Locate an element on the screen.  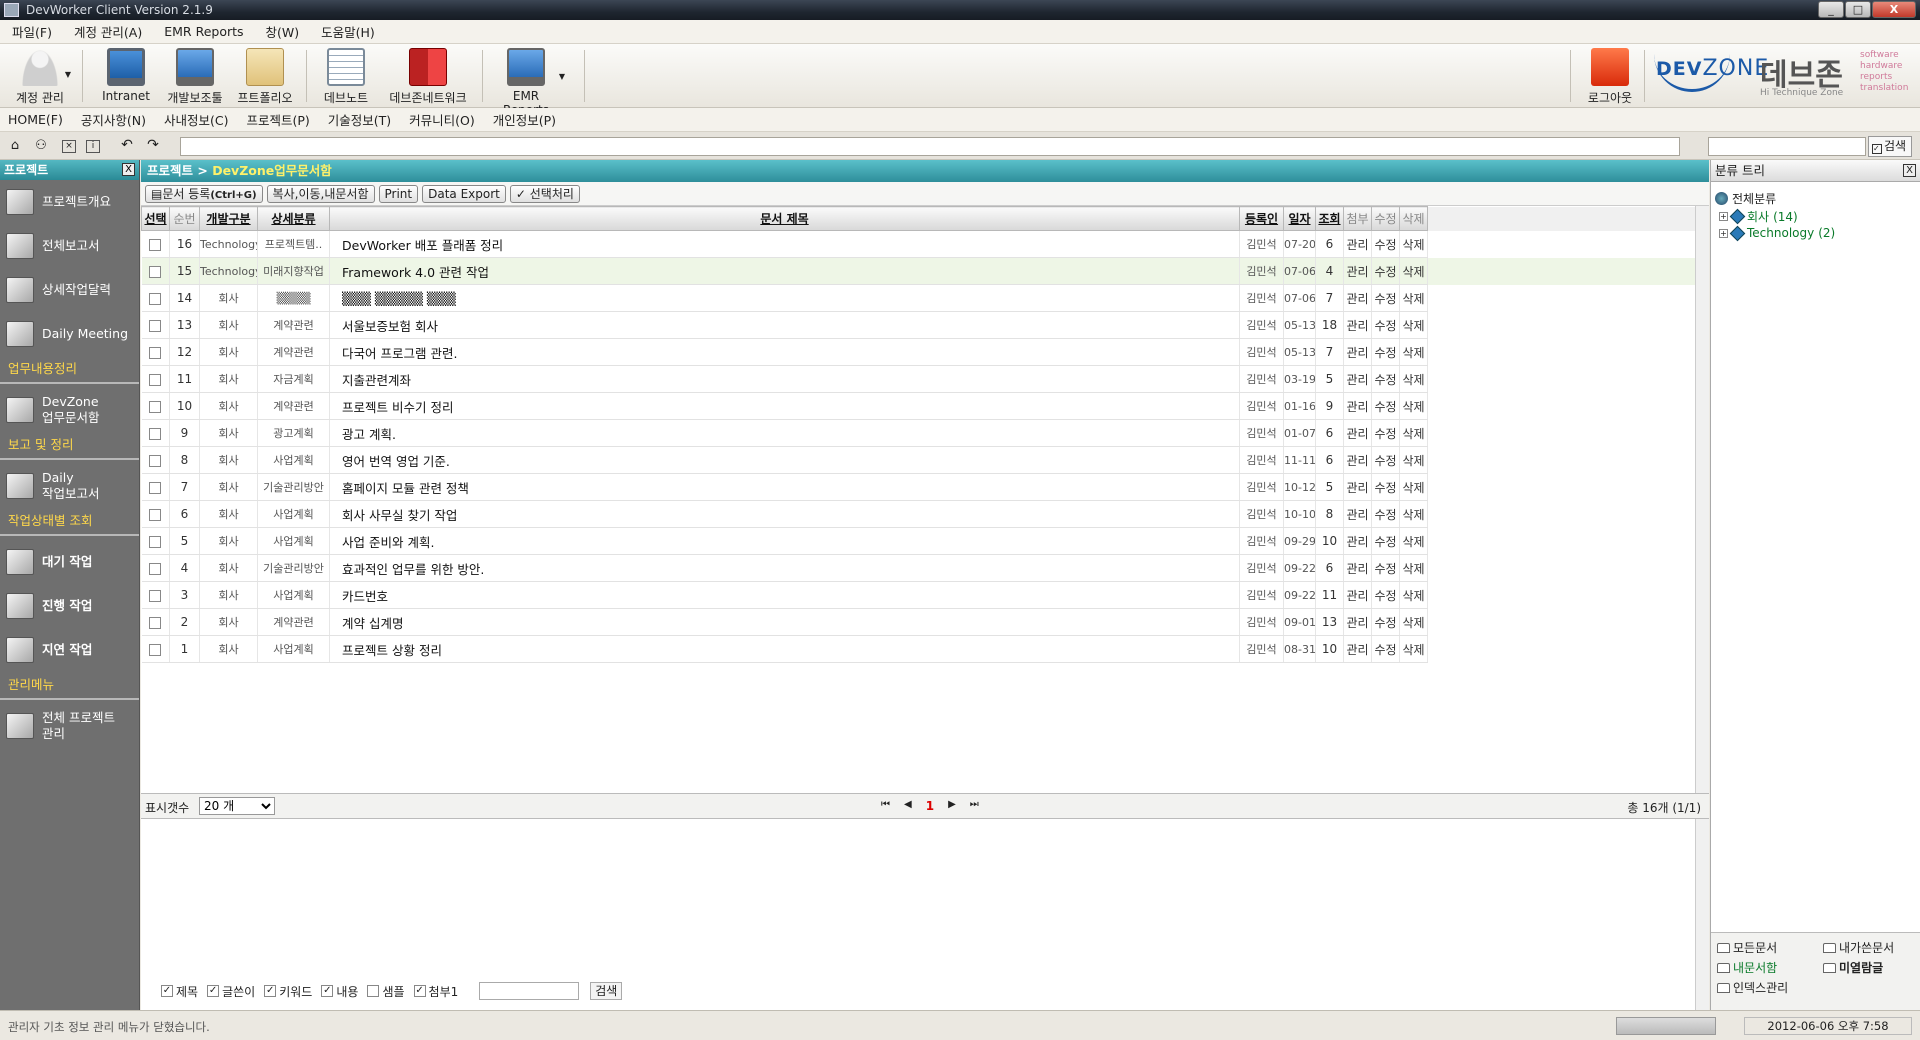
row-title: 광고 계획. is located at coordinates (784, 433).